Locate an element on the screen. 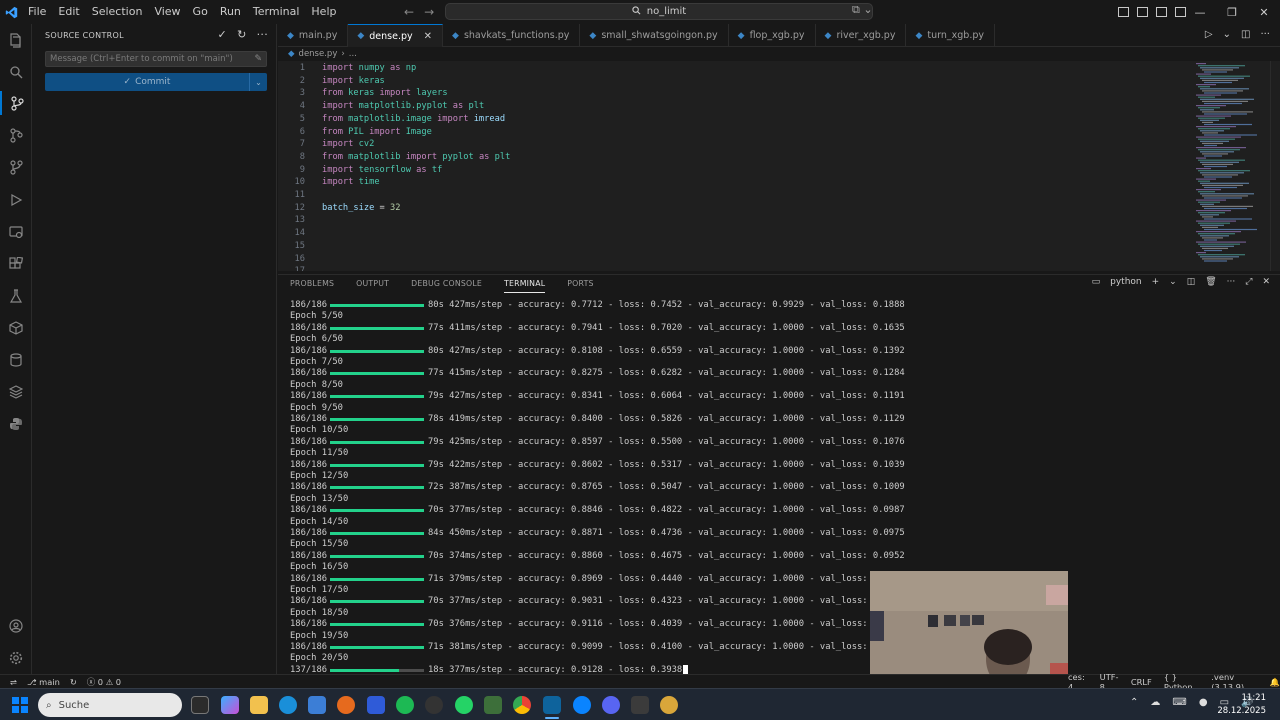 This screenshot has height=720, width=1280. remote-explorer-icon is located at coordinates (16, 232).